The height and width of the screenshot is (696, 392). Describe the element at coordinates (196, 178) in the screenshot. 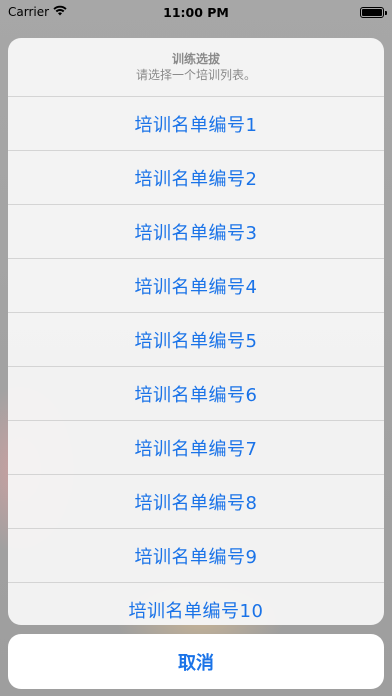

I see `option-training-list-2: 培训名单编号2` at that location.